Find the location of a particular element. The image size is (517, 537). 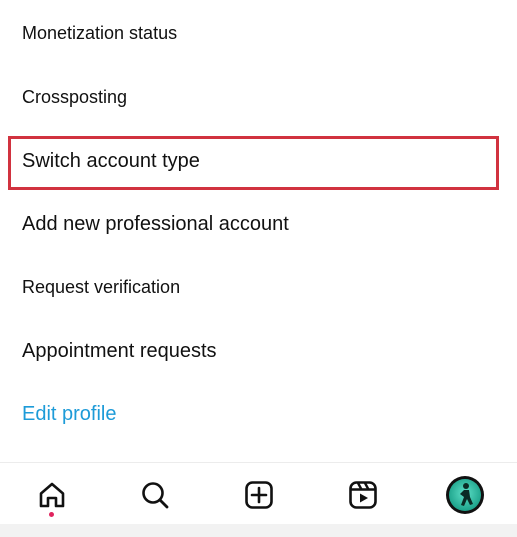

bottom-navigation-bar is located at coordinates (258, 493).